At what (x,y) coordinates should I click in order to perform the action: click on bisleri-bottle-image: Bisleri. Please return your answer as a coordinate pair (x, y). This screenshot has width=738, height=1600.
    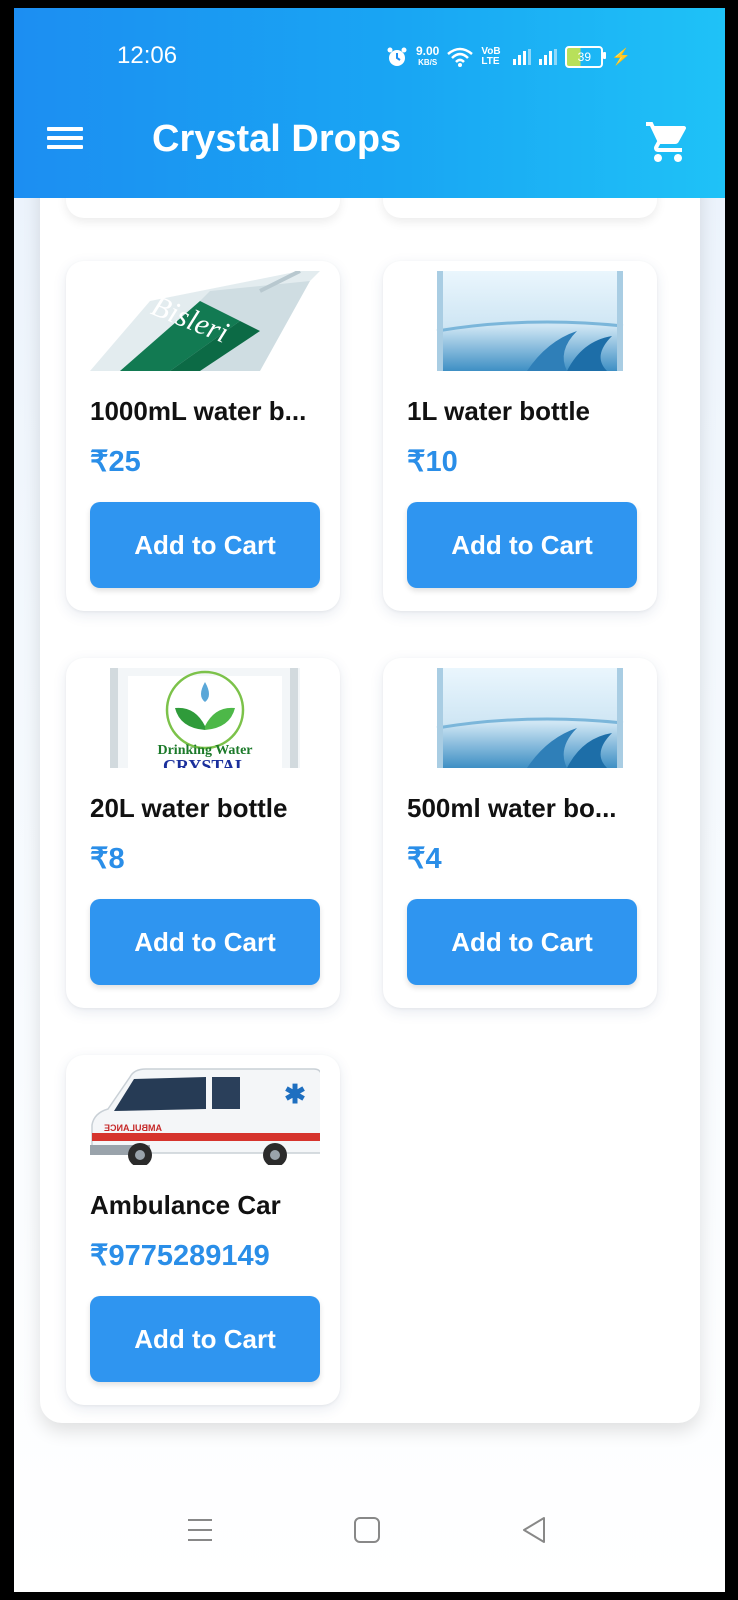
    Looking at the image, I should click on (205, 321).